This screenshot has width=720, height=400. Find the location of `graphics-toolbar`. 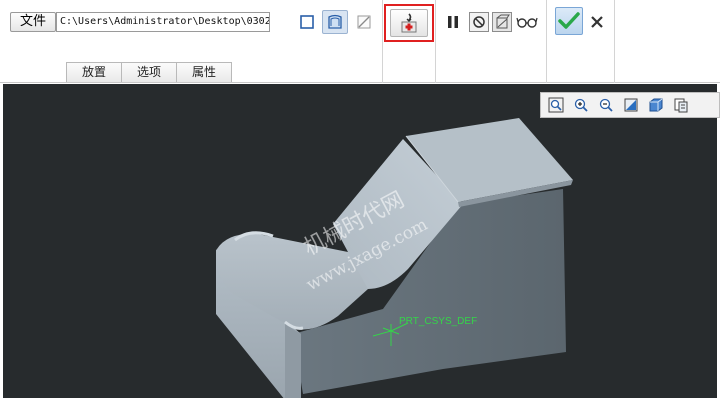

graphics-toolbar is located at coordinates (630, 105).